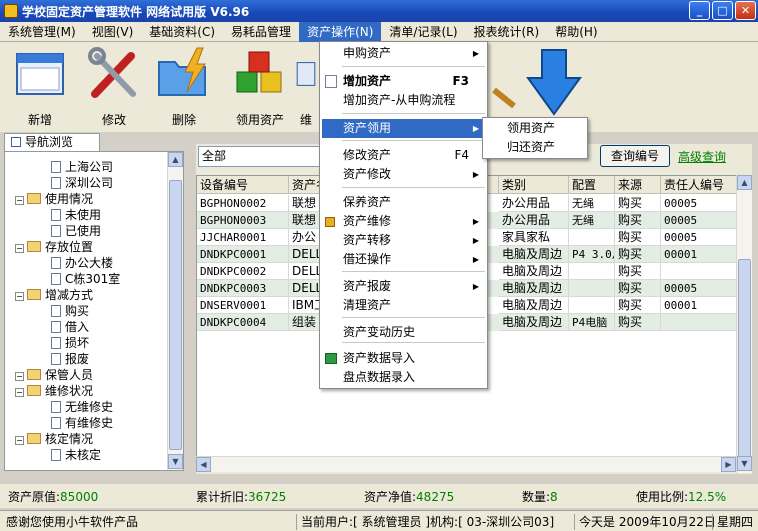 The image size is (758, 531). I want to click on tree-leaf-node: 有维修史, so click(82, 423).